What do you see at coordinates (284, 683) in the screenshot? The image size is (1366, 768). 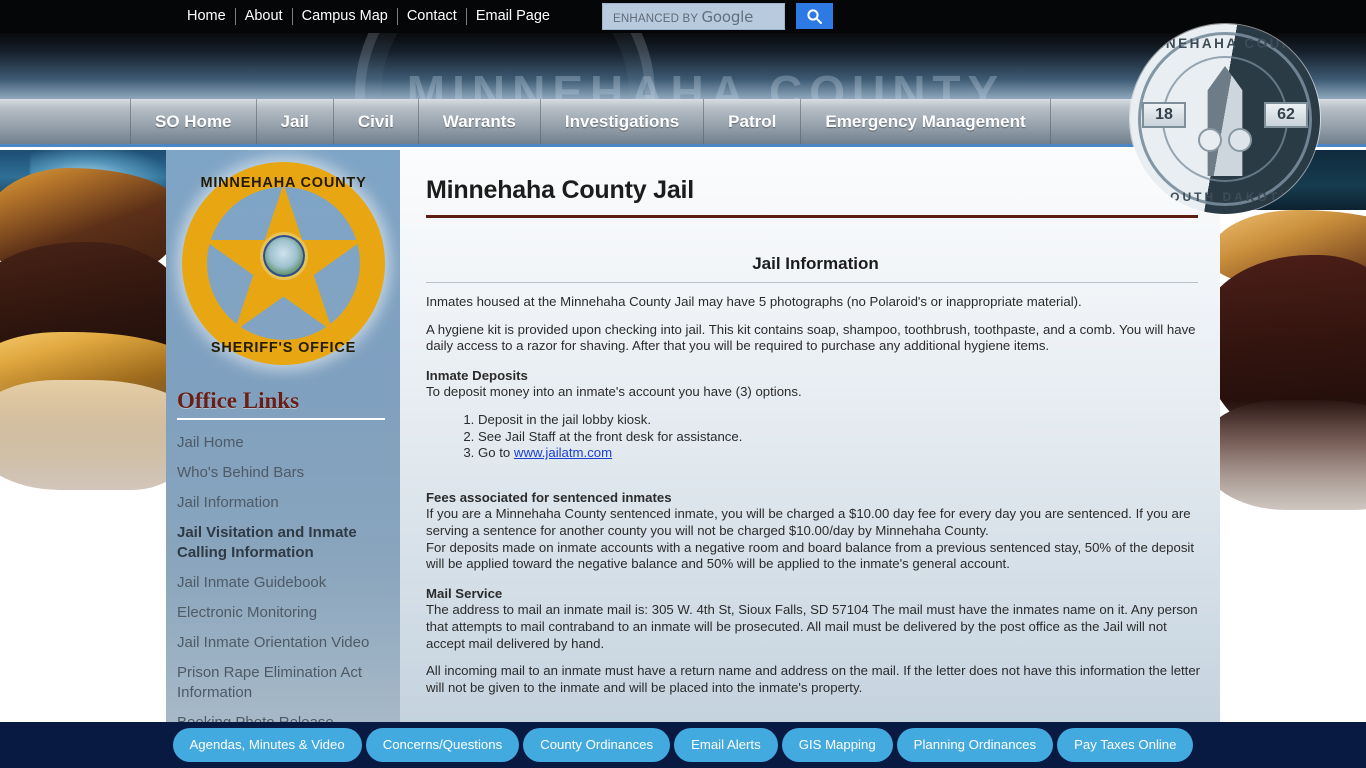 I see `sidebar-item-prison-rape-elimination-act-information: Prison Rape Elimination Act Information` at bounding box center [284, 683].